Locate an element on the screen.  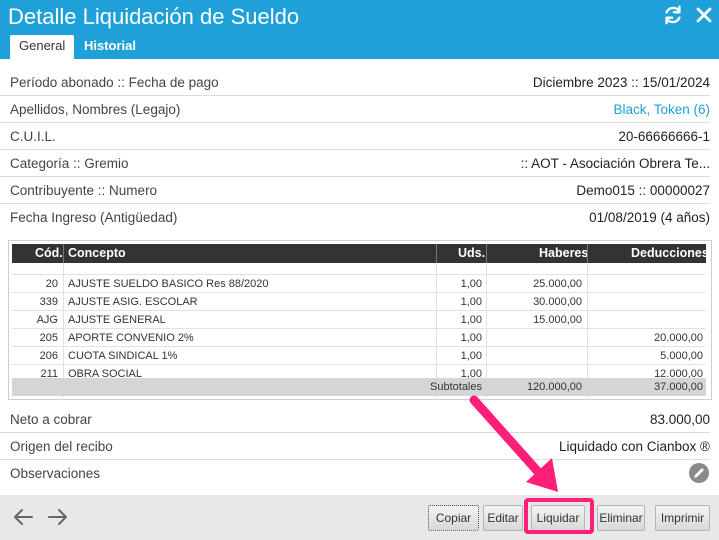
info-value: Diciembre 2023 :: 15/01/2024 is located at coordinates (621, 82).